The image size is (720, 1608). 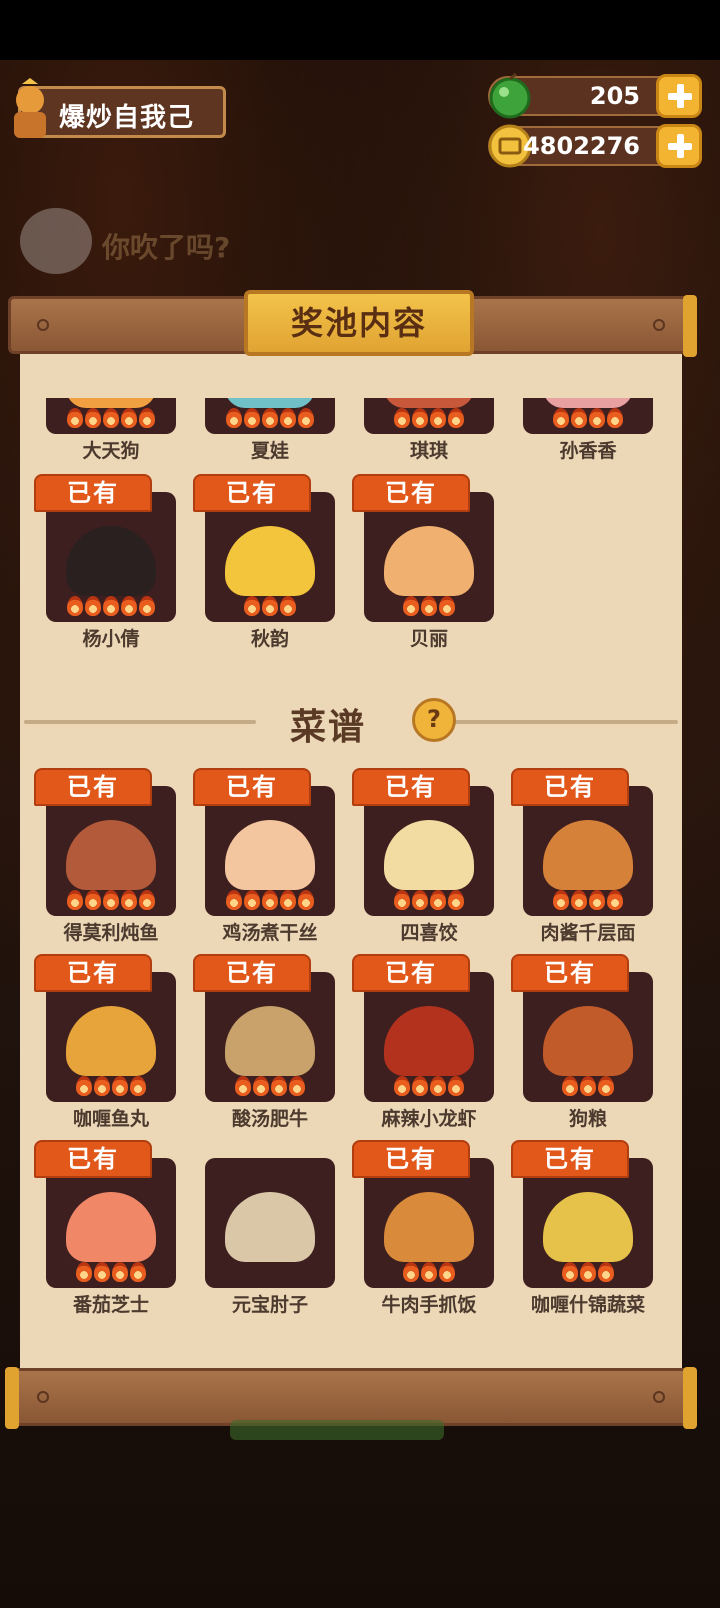 I want to click on prize-card: 琪琪, so click(x=423, y=430).